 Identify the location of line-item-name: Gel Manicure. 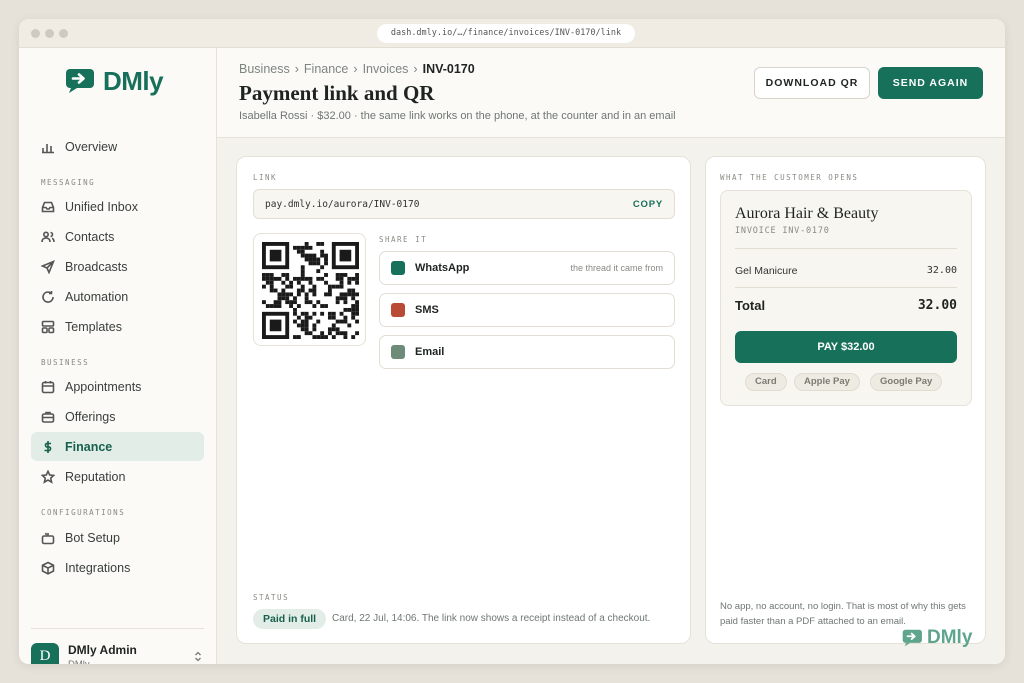
(766, 271).